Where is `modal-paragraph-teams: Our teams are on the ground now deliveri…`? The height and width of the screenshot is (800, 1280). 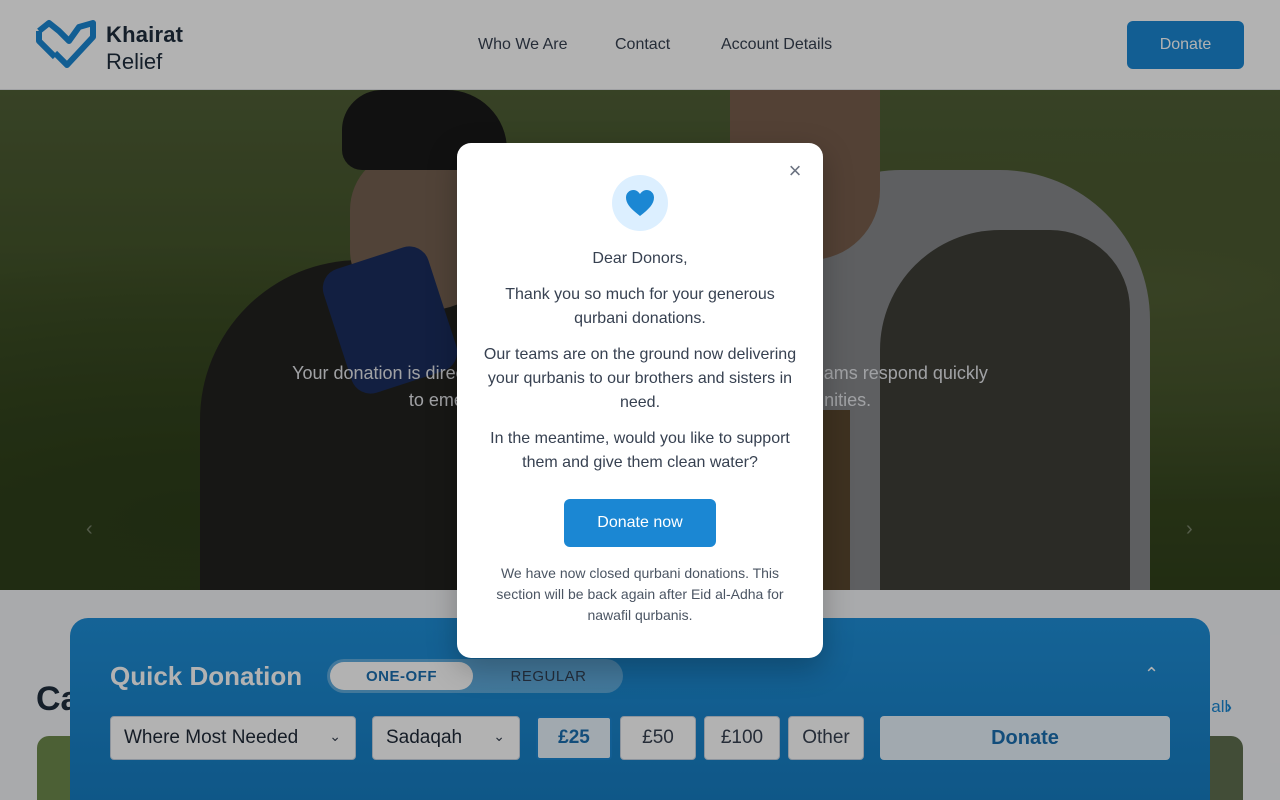
modal-paragraph-teams: Our teams are on the ground now deliveri… is located at coordinates (640, 378).